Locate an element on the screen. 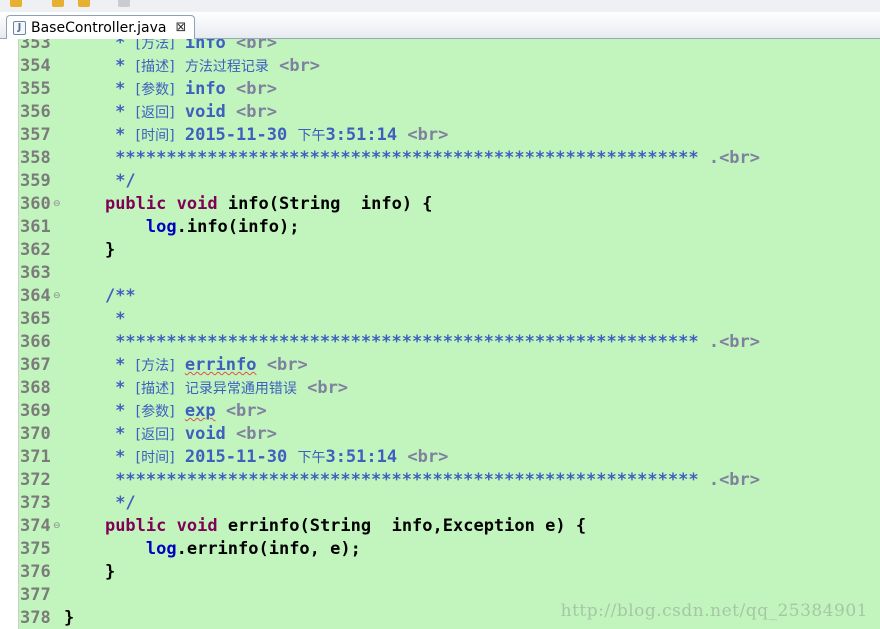 The height and width of the screenshot is (629, 880). line-number: 355 is located at coordinates (35, 89).